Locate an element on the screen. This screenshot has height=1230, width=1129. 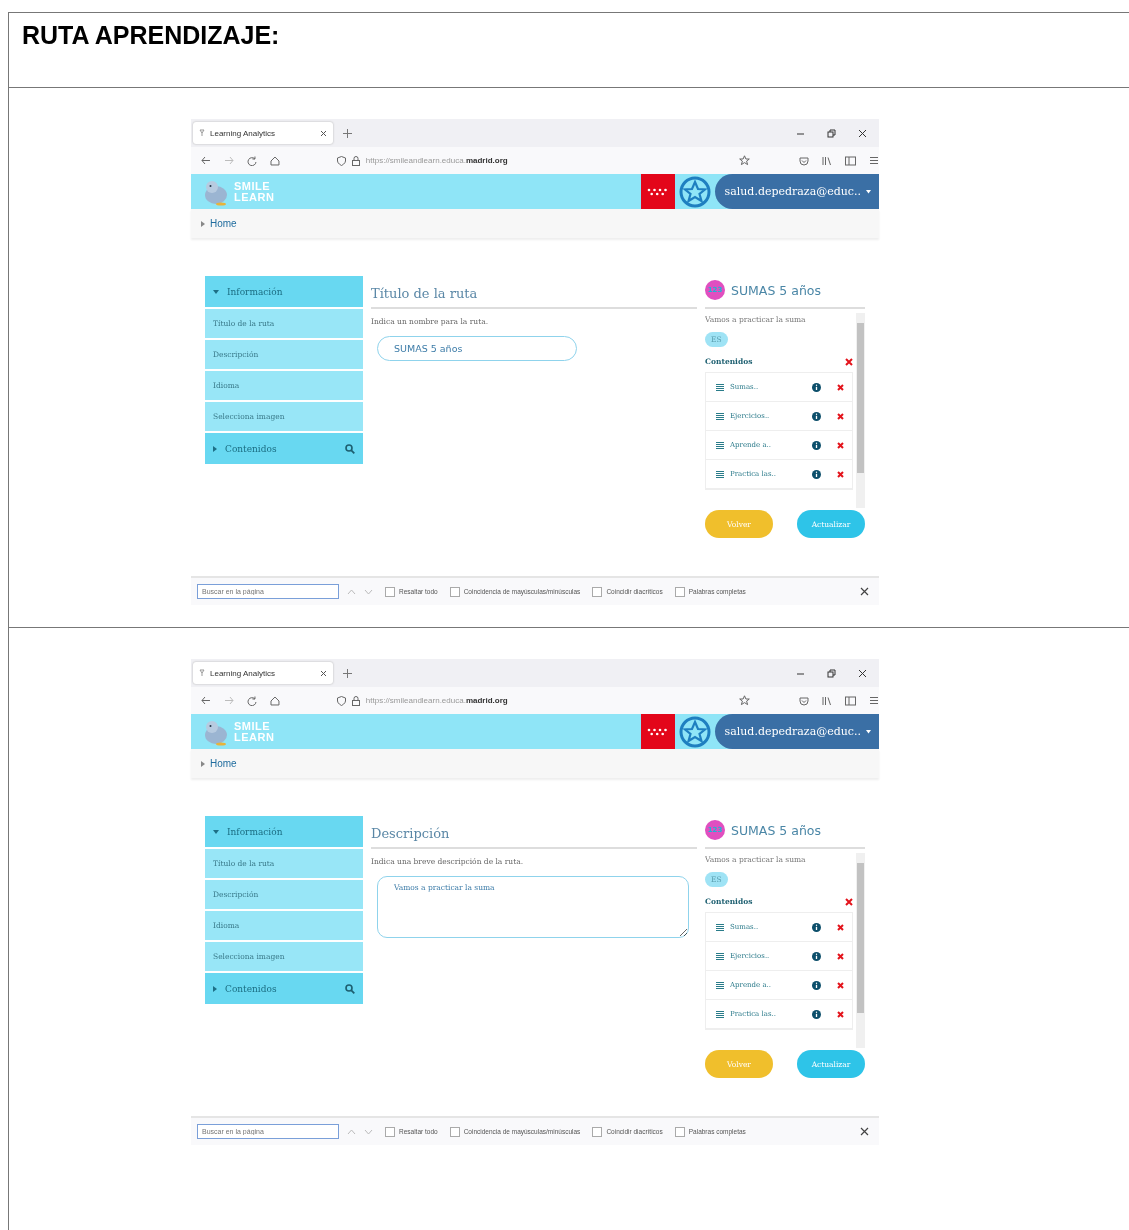
name-input-field: SUMAS 5 años is located at coordinates (477, 348).